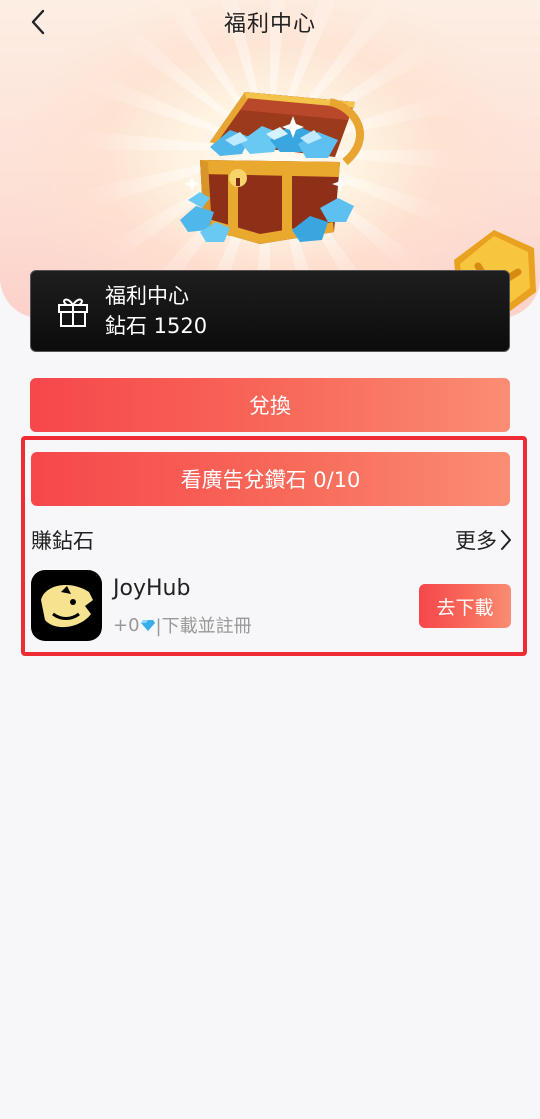  What do you see at coordinates (62, 541) in the screenshot?
I see `section-title: 賺鉆石` at bounding box center [62, 541].